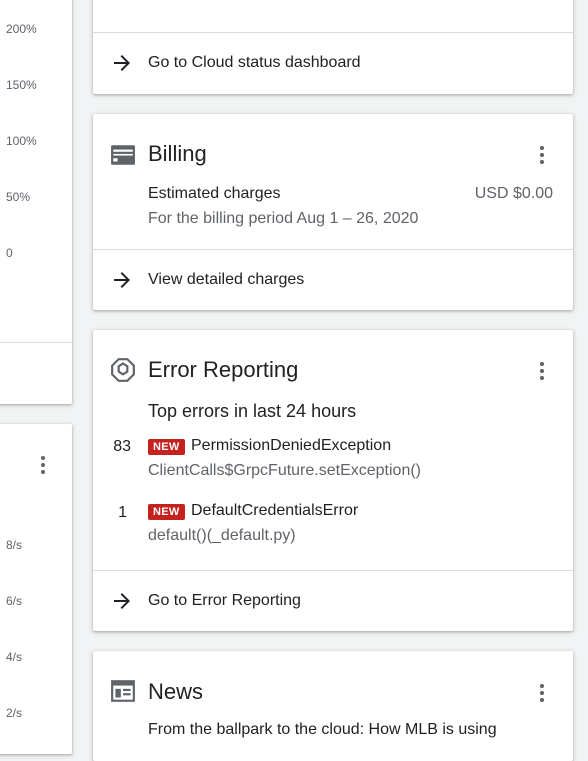 The image size is (588, 761). What do you see at coordinates (14, 545) in the screenshot?
I see `y-axis-tick: 8/s` at bounding box center [14, 545].